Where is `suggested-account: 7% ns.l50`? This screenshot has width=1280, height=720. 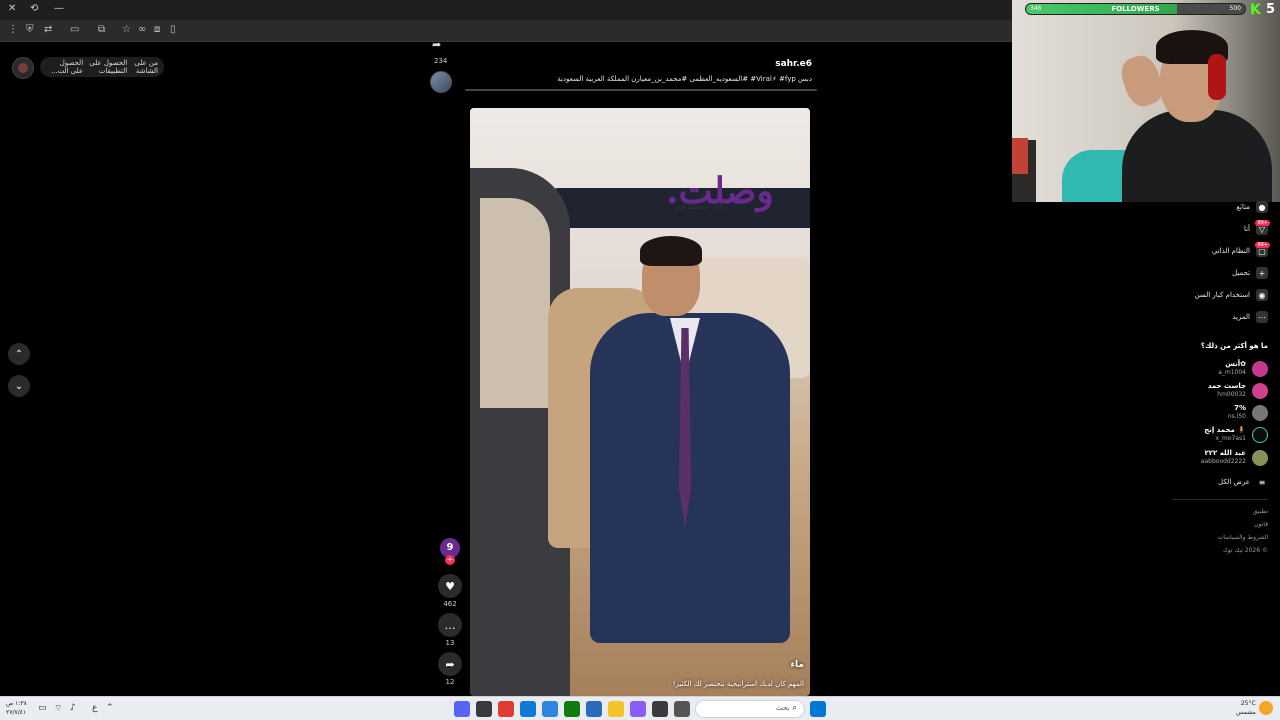 suggested-account: 7% ns.l50 is located at coordinates (1223, 413).